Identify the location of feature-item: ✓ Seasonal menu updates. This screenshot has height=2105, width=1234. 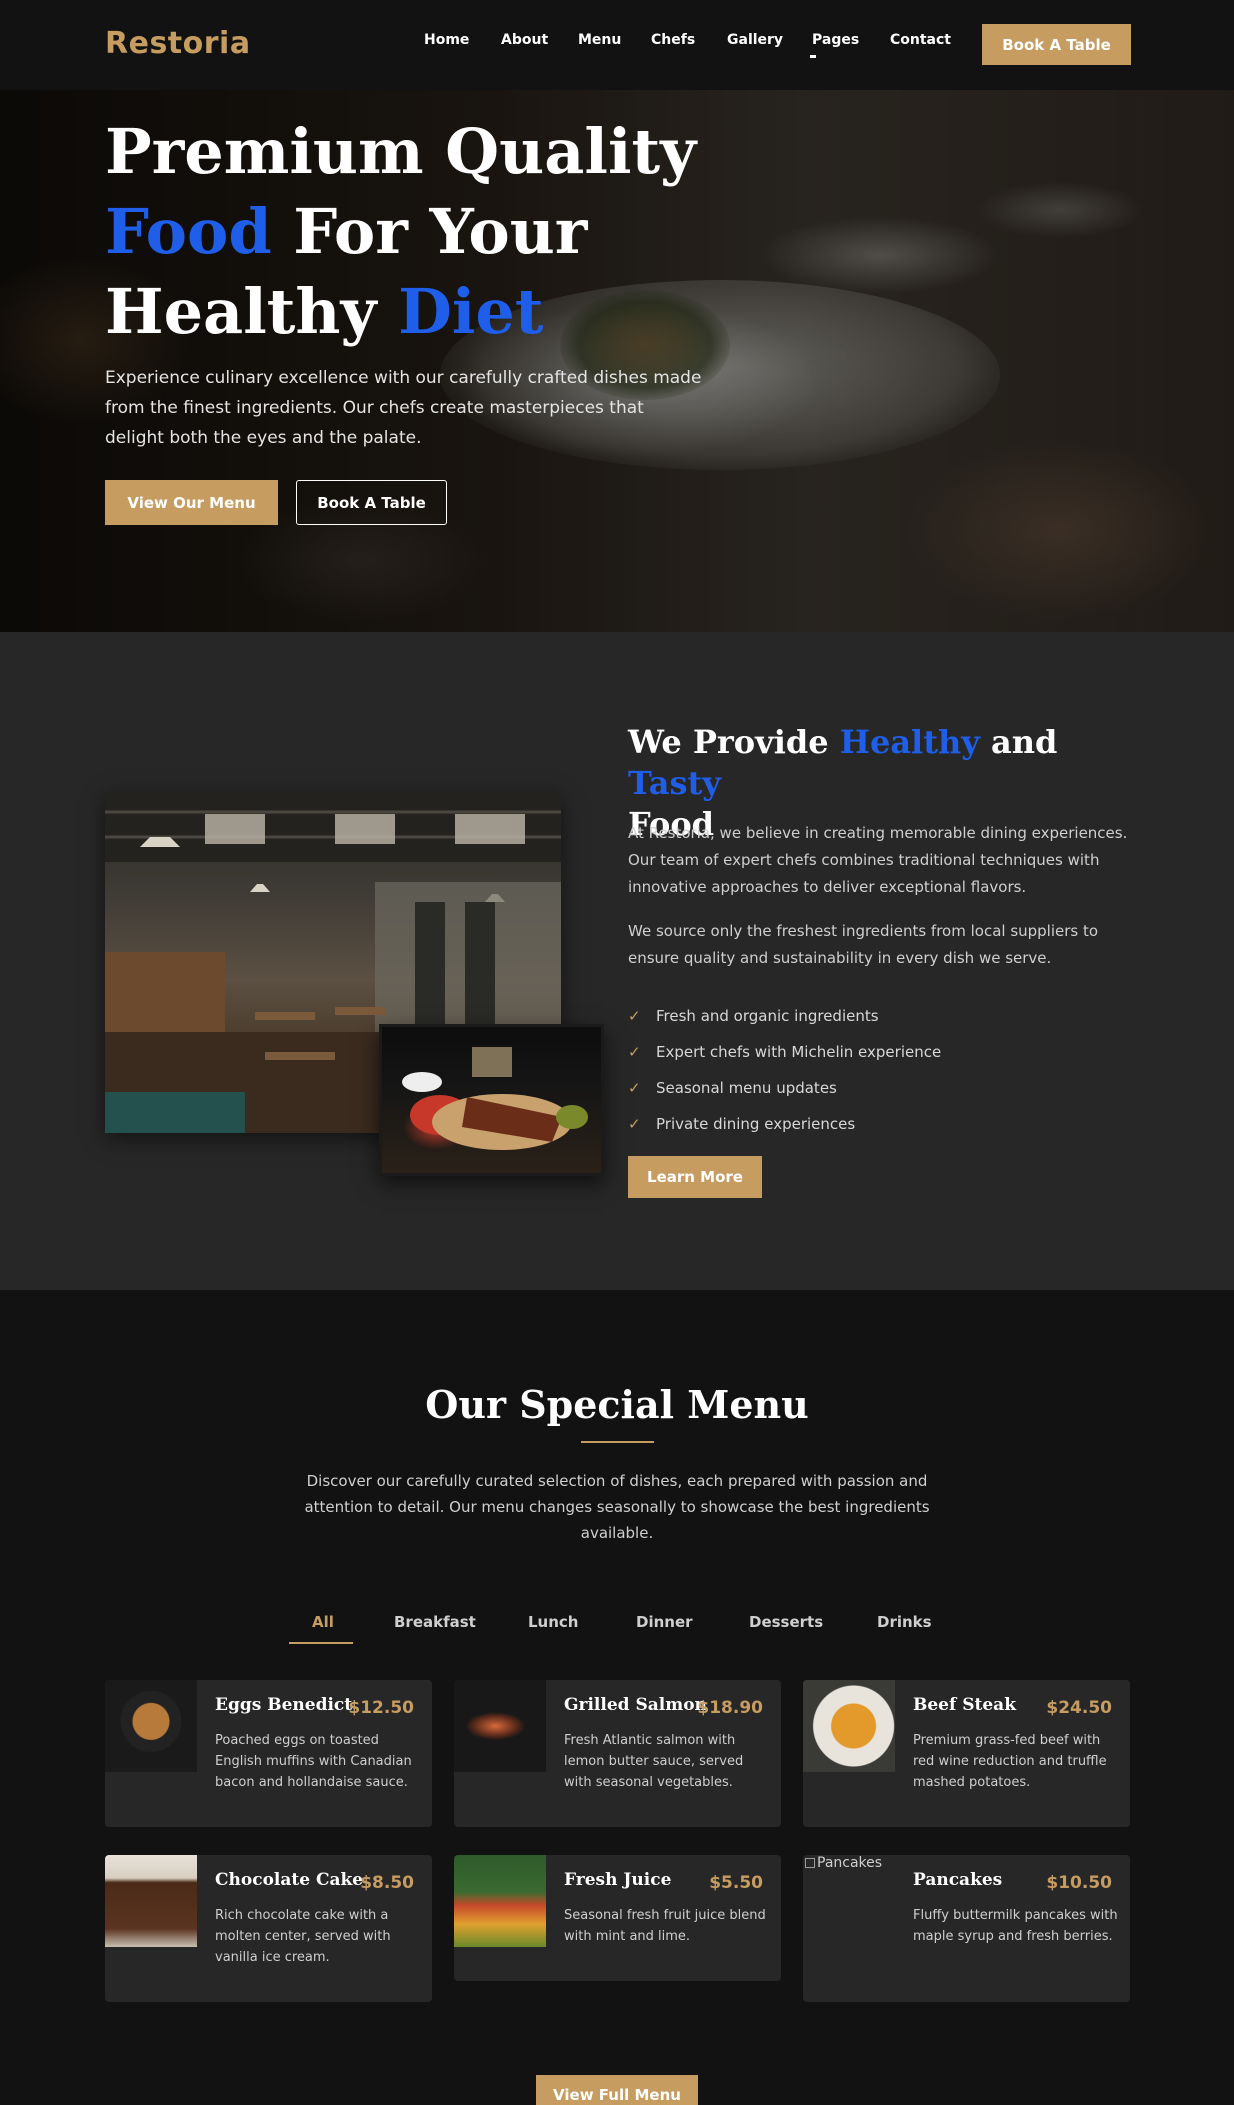
(732, 1088).